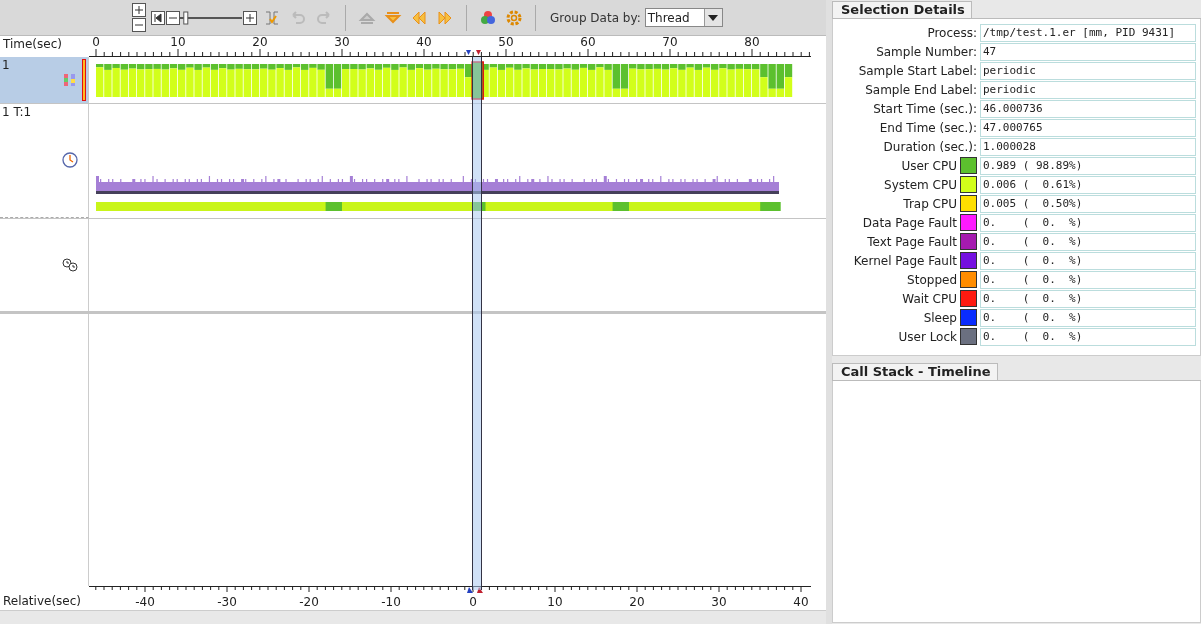 The width and height of the screenshot is (1201, 624). What do you see at coordinates (927, 336) in the screenshot?
I see `metric-label: User Lock` at bounding box center [927, 336].